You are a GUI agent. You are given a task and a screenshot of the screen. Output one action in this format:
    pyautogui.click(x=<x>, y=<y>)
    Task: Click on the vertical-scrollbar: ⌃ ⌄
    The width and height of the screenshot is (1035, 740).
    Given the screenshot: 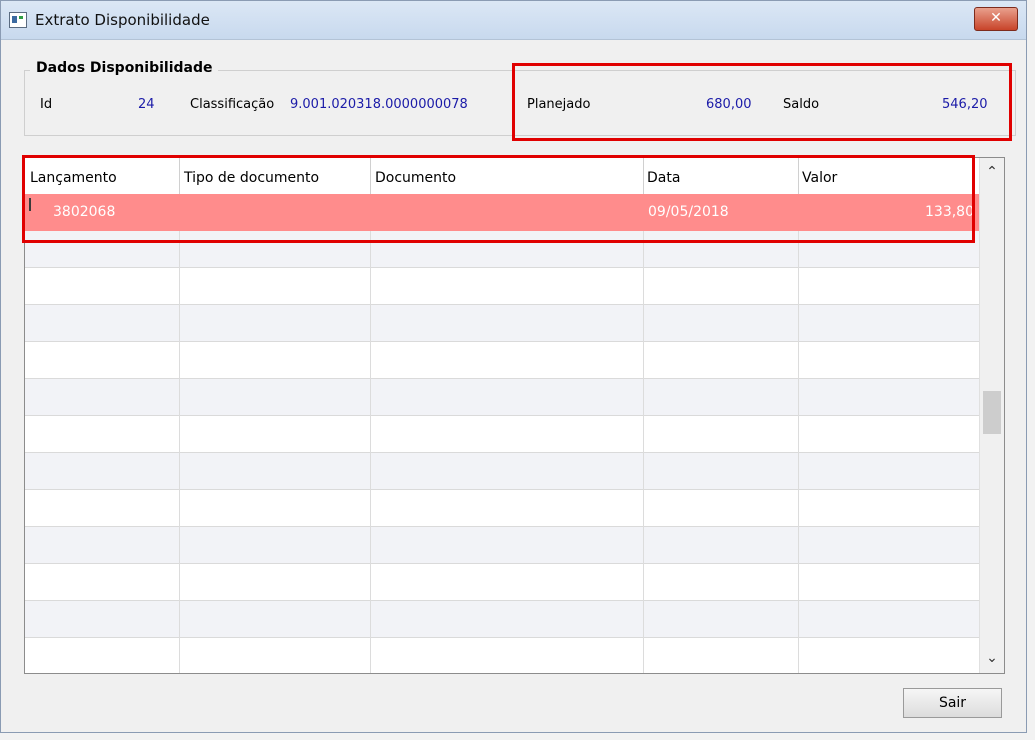 What is the action you would take?
    pyautogui.click(x=991, y=415)
    